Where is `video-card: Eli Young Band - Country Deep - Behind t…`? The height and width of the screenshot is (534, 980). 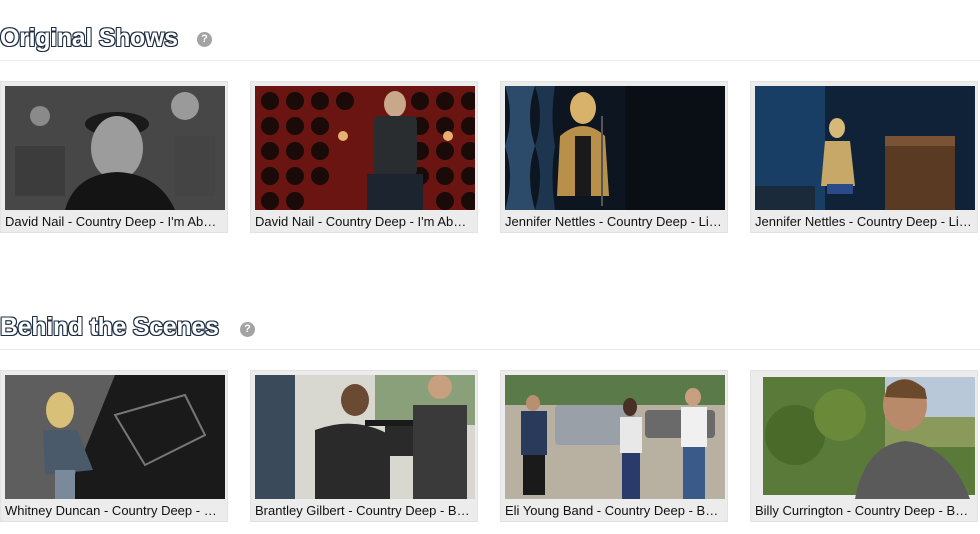 video-card: Eli Young Band - Country Deep - Behind t… is located at coordinates (614, 446).